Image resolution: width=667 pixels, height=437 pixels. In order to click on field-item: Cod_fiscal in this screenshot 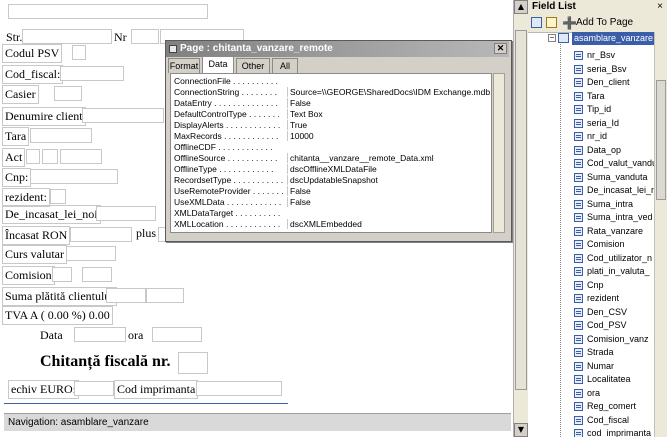, I will do `click(601, 420)`.